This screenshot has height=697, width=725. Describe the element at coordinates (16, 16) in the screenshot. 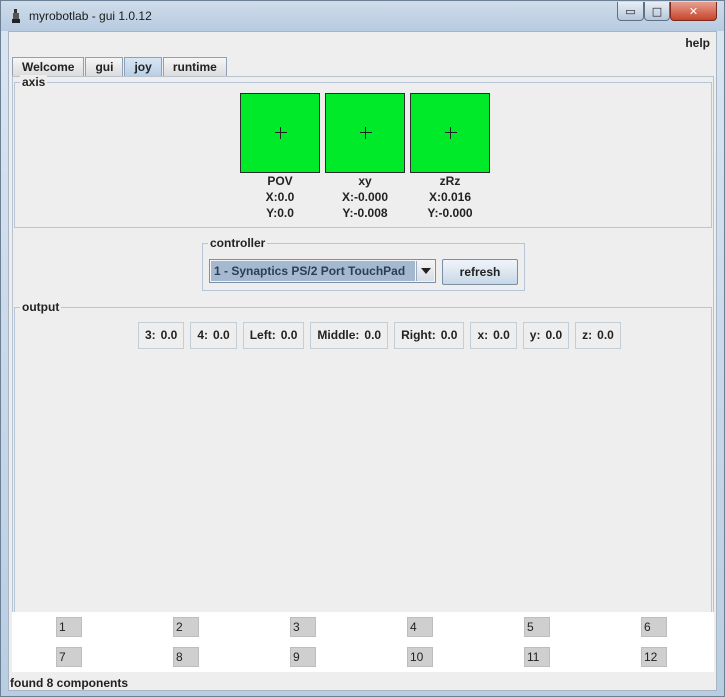

I see `app-icon` at that location.